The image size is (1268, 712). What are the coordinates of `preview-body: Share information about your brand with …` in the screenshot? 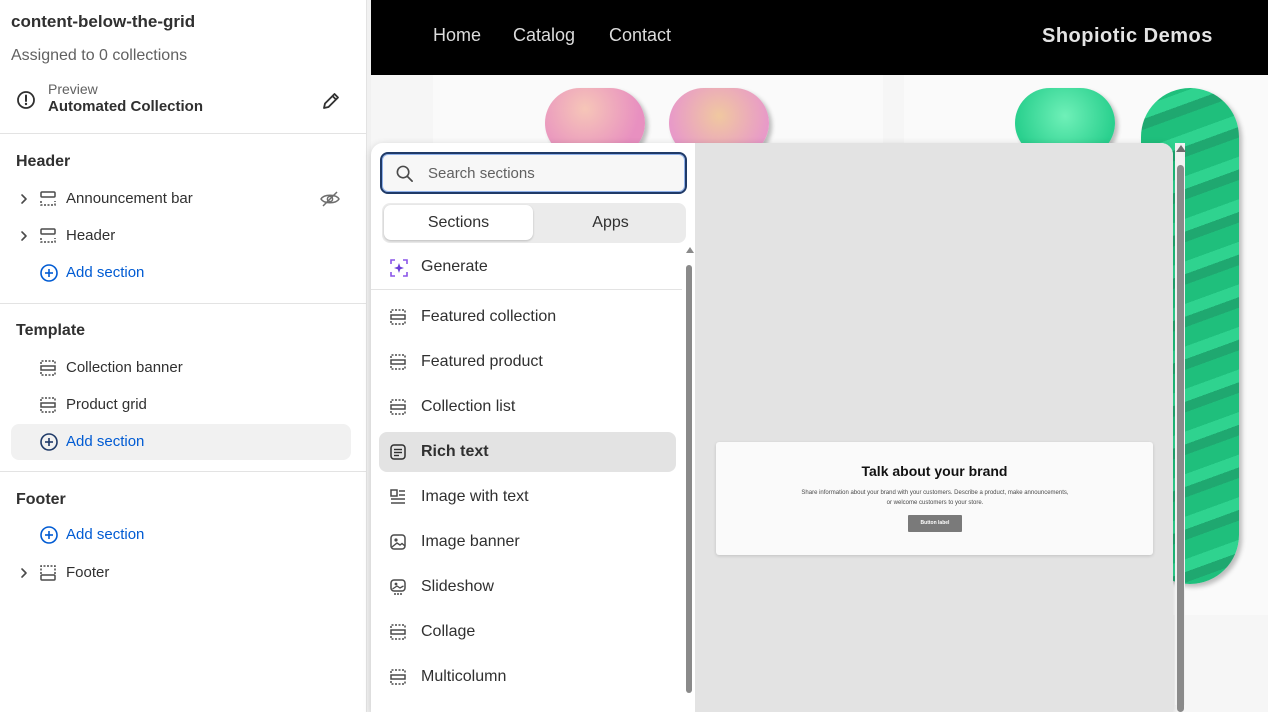 It's located at (935, 498).